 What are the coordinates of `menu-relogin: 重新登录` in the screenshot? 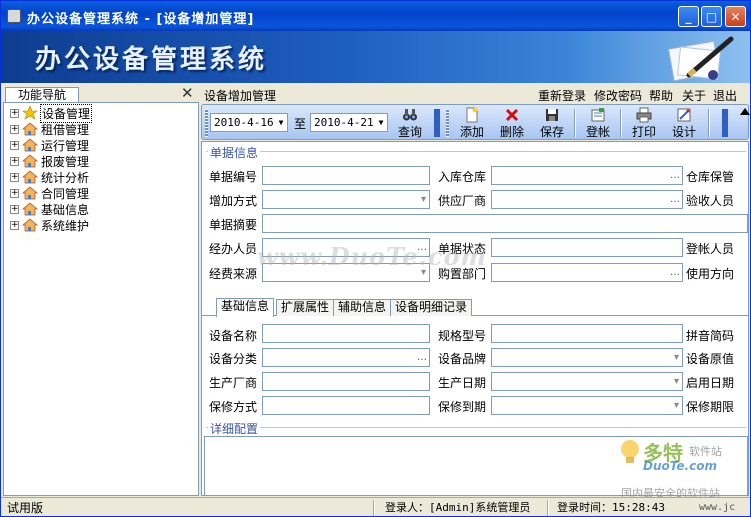 It's located at (562, 95).